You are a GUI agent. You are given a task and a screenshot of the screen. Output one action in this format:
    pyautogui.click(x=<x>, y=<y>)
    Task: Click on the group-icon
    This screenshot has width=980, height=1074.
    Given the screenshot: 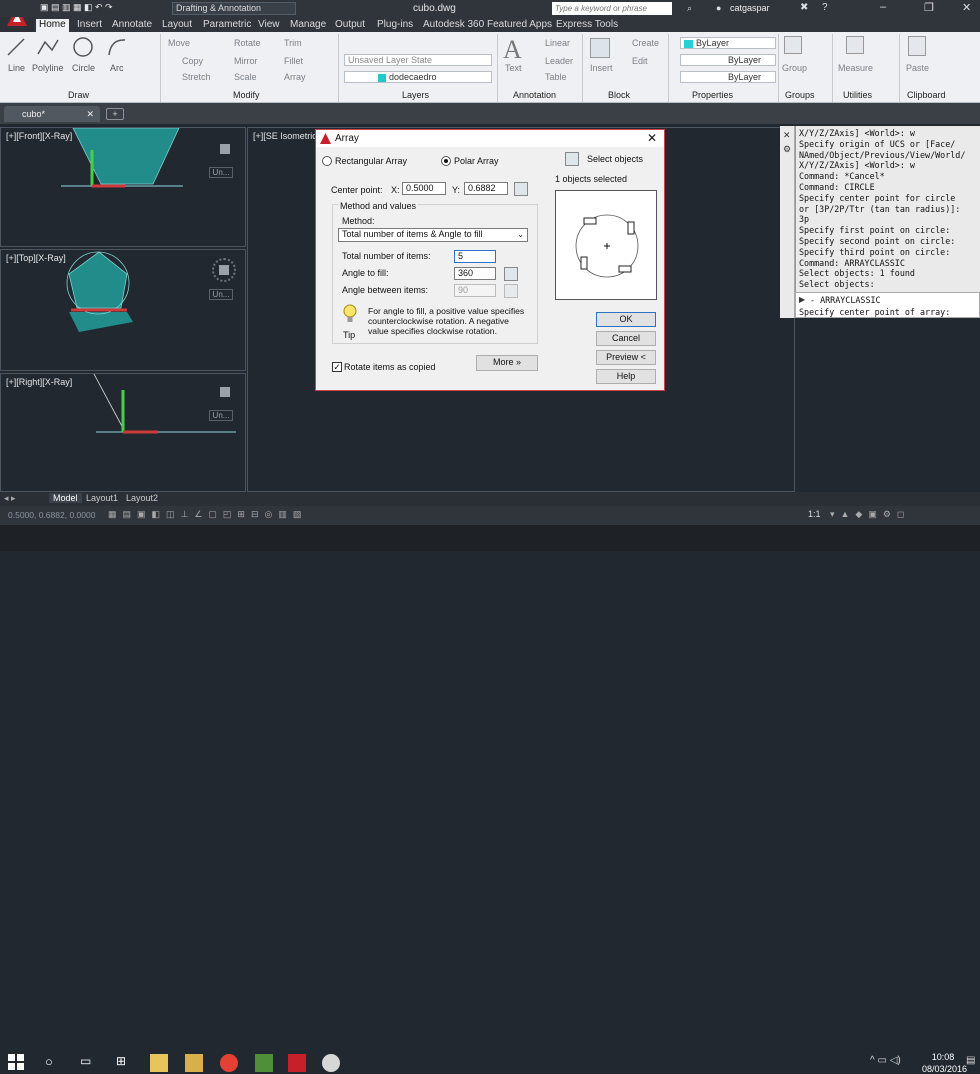 What is the action you would take?
    pyautogui.click(x=793, y=45)
    